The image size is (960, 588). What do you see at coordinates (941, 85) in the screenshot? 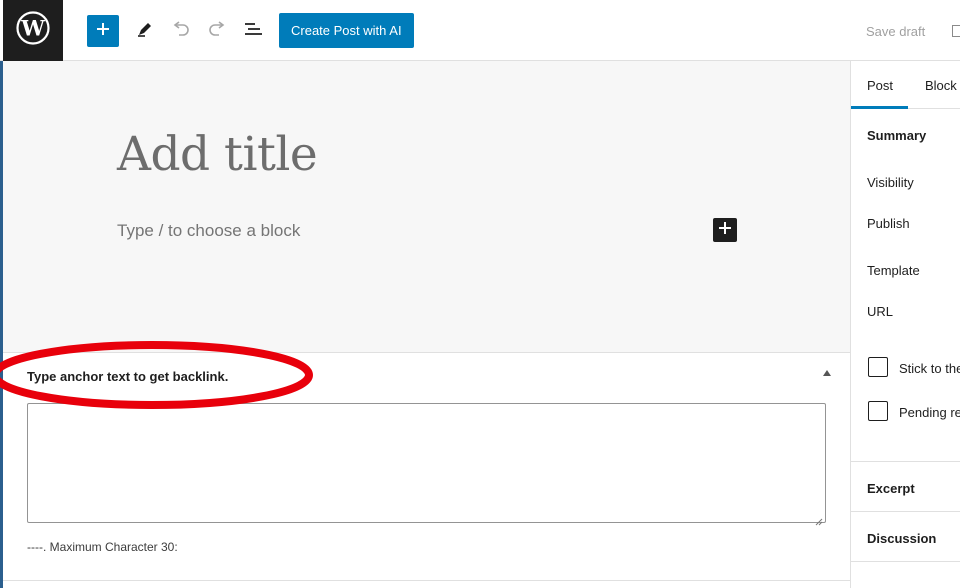
I see `tab-block: Block` at bounding box center [941, 85].